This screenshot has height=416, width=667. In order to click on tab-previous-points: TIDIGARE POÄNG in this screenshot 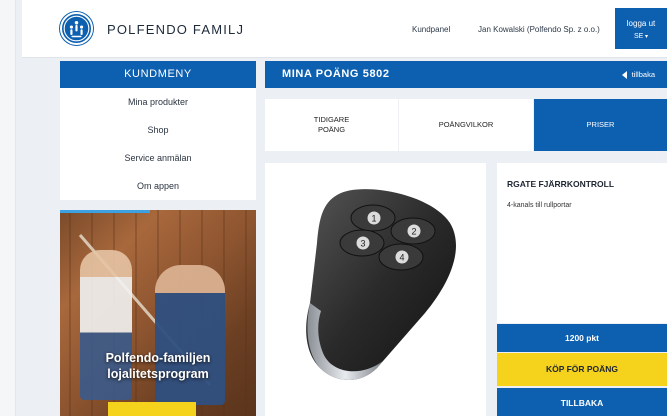, I will do `click(332, 125)`.